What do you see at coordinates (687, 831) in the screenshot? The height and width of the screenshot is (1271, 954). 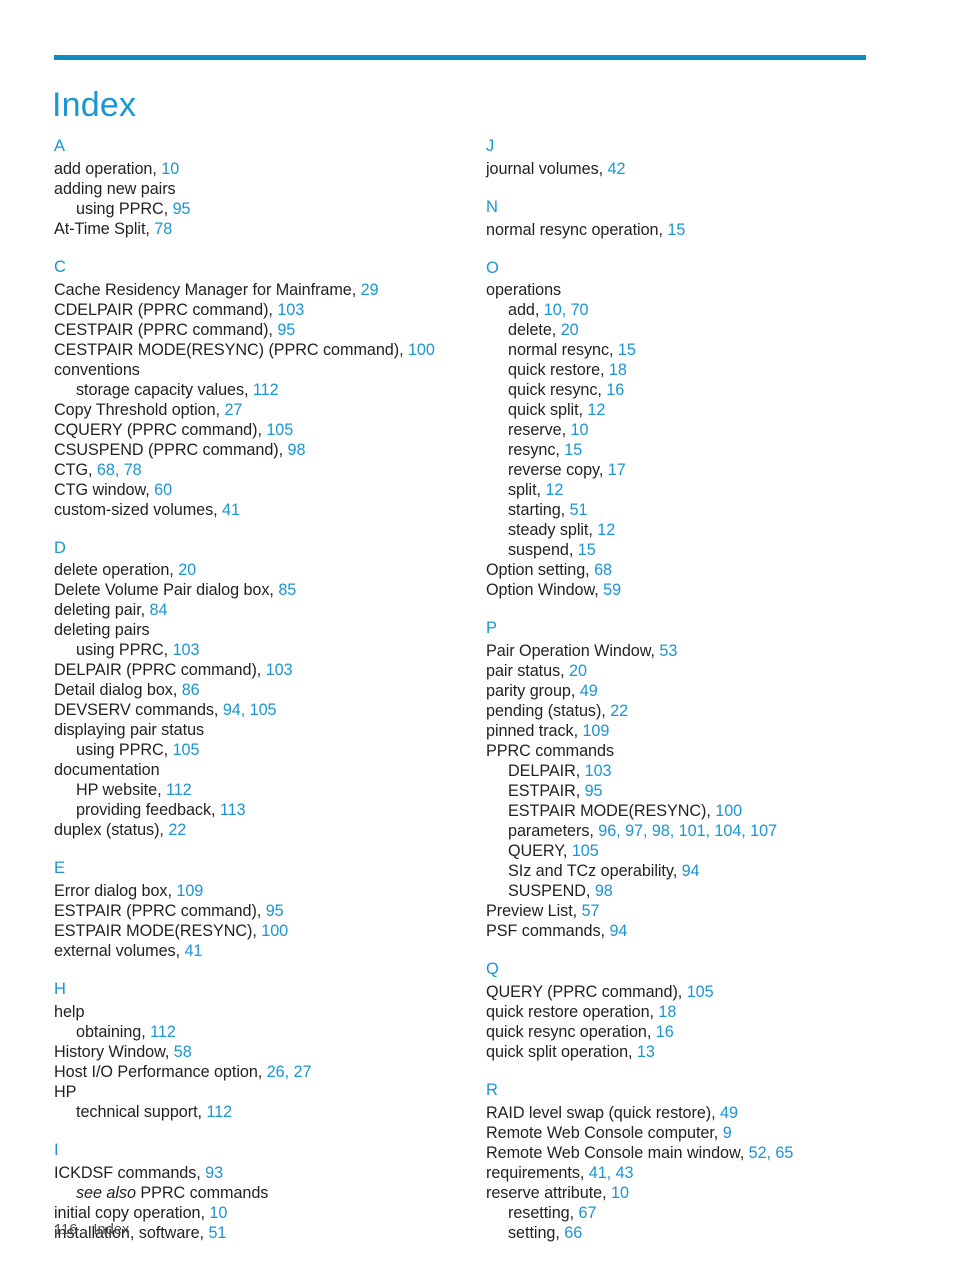 I see `index-entry-pages: 96, 97, 98, 101, 104, 107` at bounding box center [687, 831].